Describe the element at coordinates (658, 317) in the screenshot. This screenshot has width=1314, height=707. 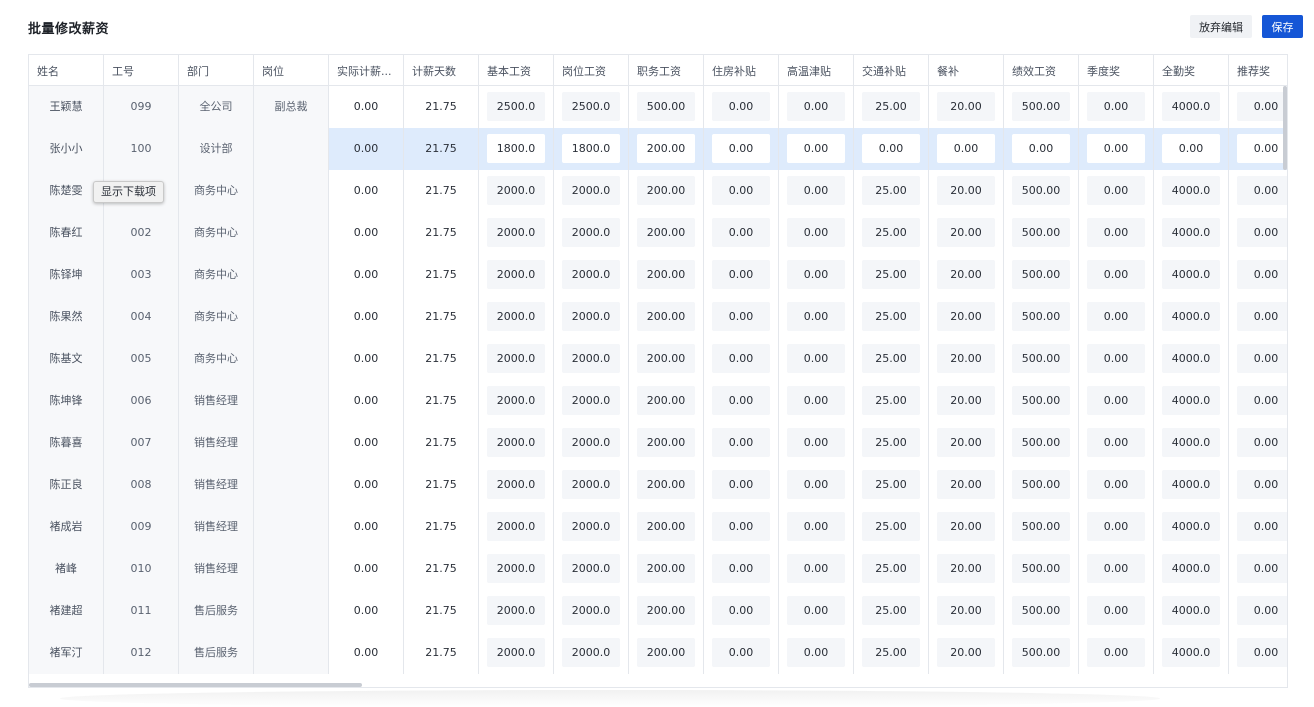
I see `table-row: 陈果然 004 商务中心 0.00 21.75` at that location.